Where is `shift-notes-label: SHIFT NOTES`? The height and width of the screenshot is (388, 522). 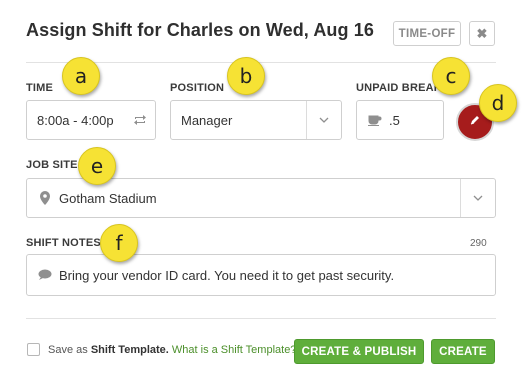
shift-notes-label: SHIFT NOTES is located at coordinates (63, 243).